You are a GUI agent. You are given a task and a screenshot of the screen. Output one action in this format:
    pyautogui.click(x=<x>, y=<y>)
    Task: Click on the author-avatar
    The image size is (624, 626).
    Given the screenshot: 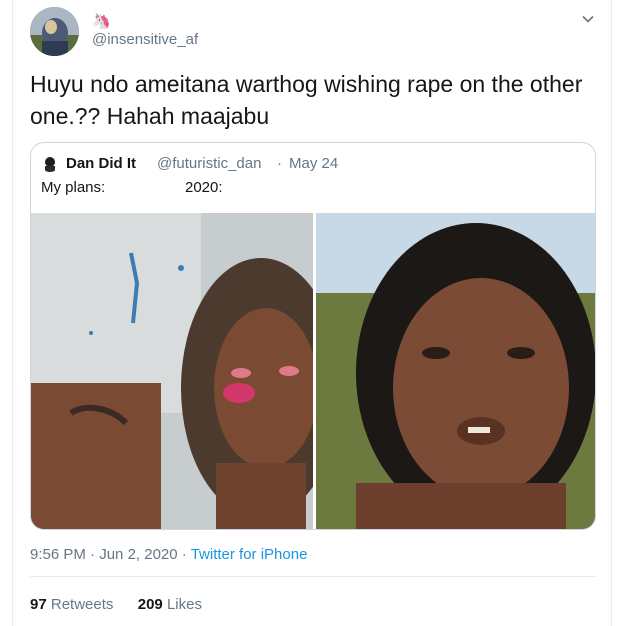 What is the action you would take?
    pyautogui.click(x=54, y=31)
    